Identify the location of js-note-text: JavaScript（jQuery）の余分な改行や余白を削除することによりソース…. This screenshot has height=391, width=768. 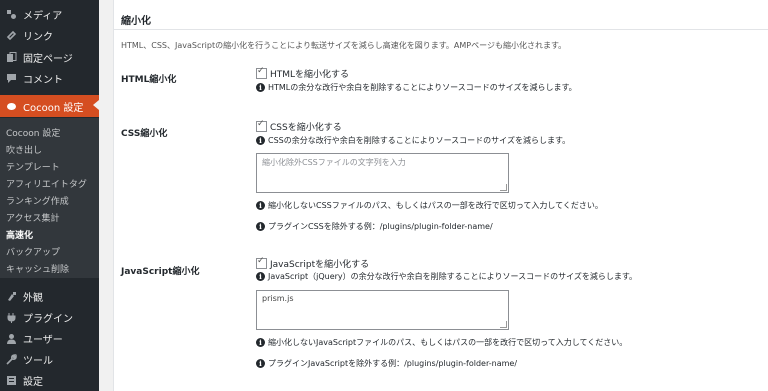
(453, 276).